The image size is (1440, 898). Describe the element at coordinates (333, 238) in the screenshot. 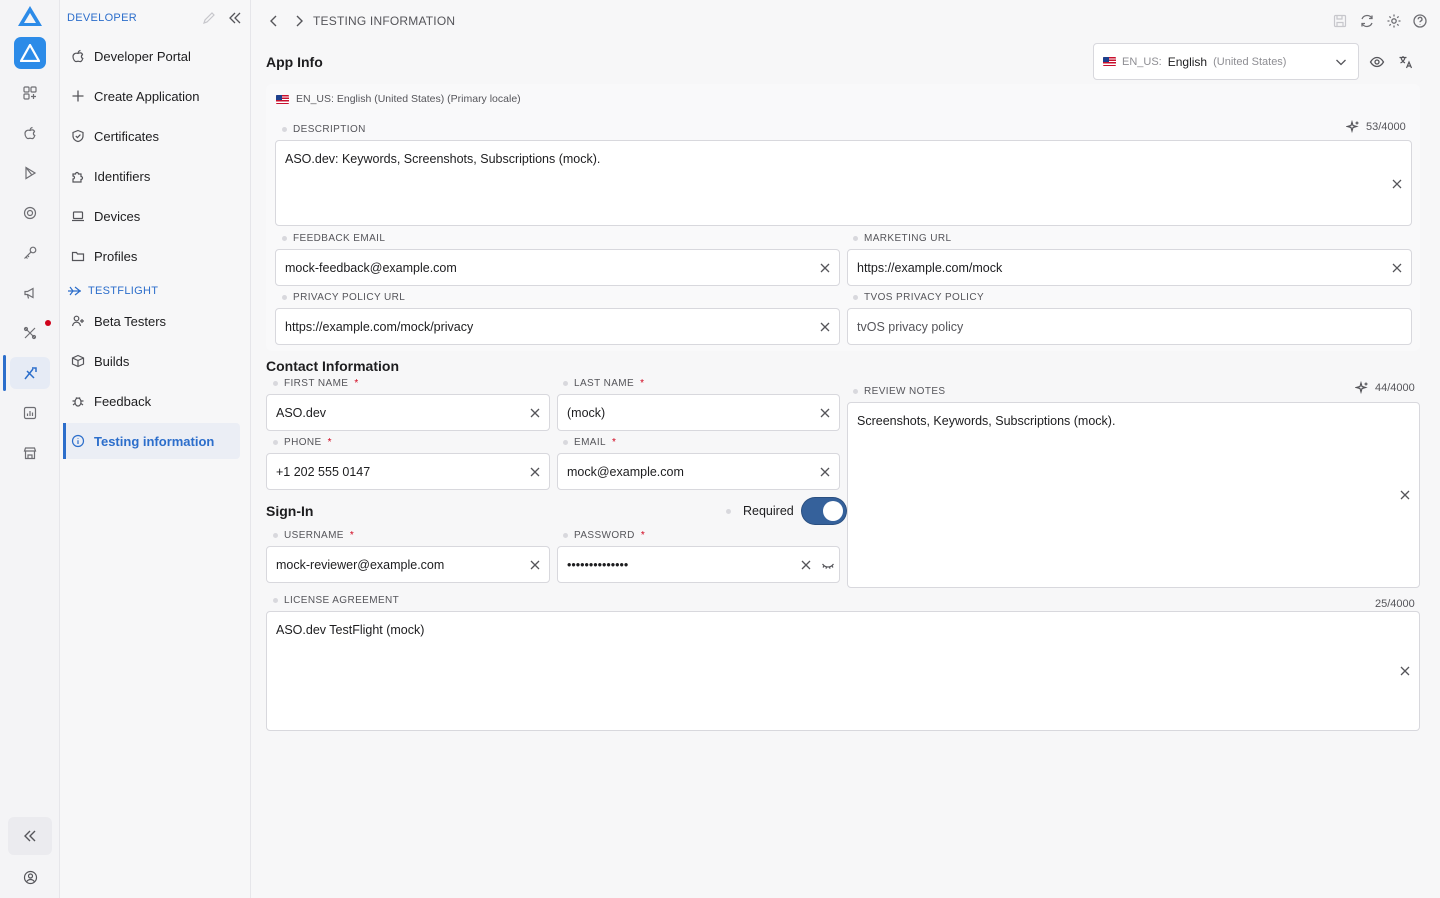

I see `feedback-email-label: FEEDBACK EMAIL` at that location.